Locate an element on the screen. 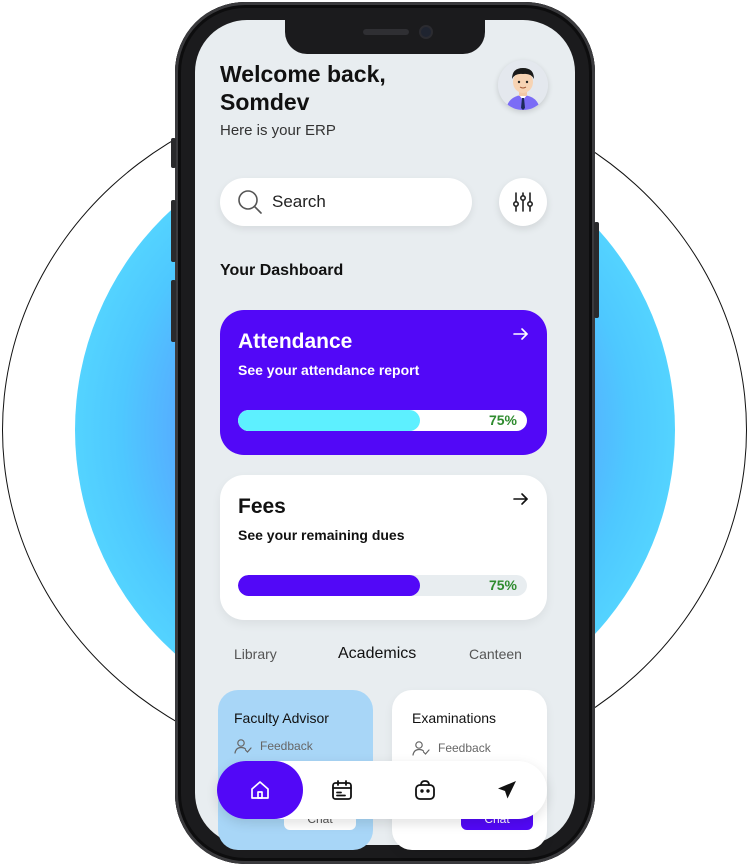  faculty-advisor-title: Faculty Advisor is located at coordinates (281, 718).